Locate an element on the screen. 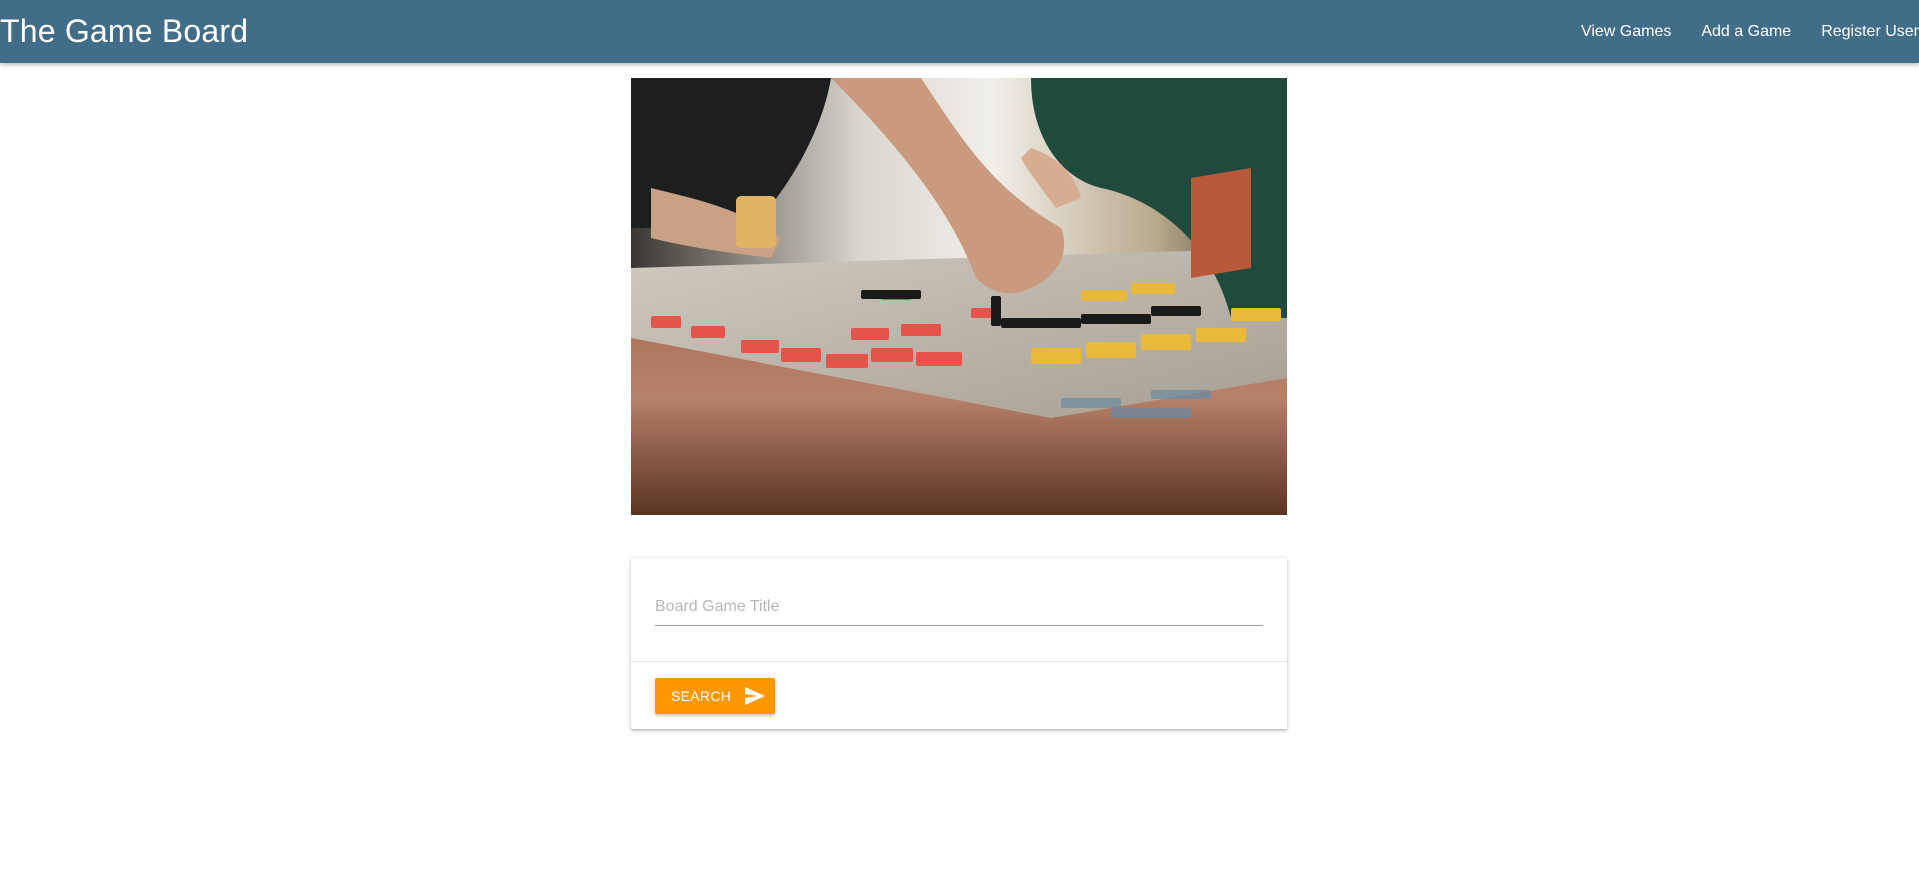 The height and width of the screenshot is (870, 1919). board-game-title-input is located at coordinates (959, 607).